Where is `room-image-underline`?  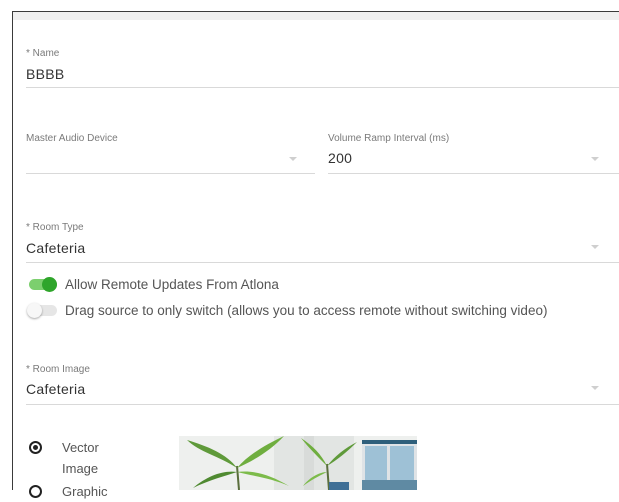
room-image-underline is located at coordinates (322, 404).